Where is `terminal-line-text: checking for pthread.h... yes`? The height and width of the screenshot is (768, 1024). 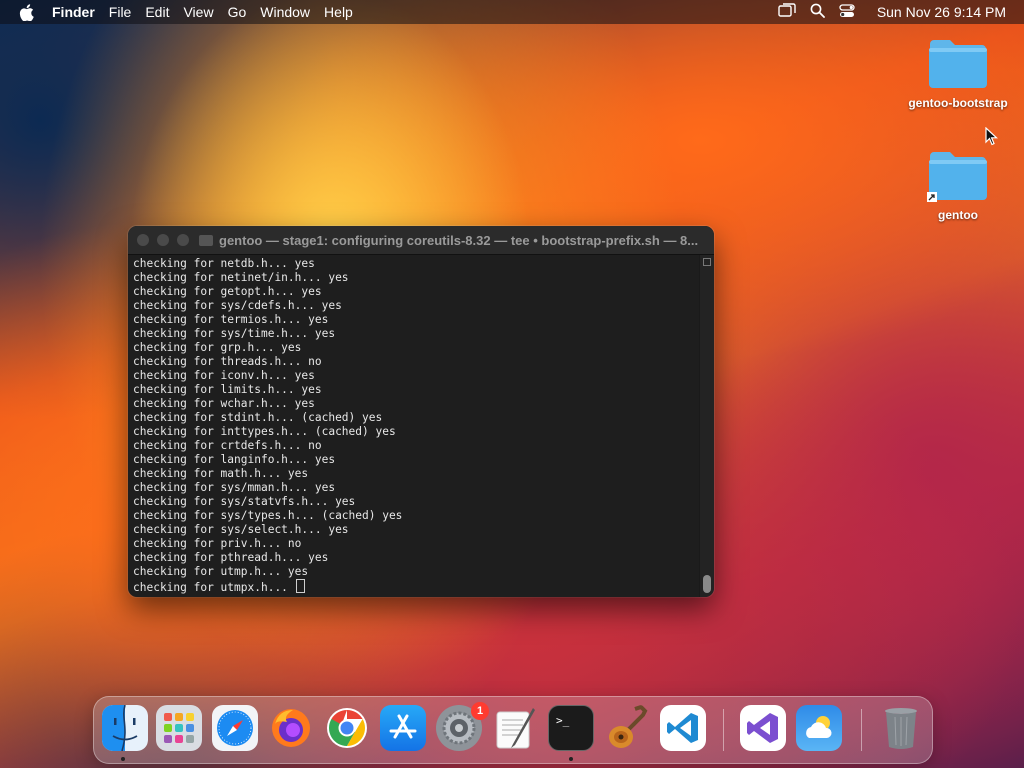
terminal-line-text: checking for pthread.h... yes is located at coordinates (231, 557).